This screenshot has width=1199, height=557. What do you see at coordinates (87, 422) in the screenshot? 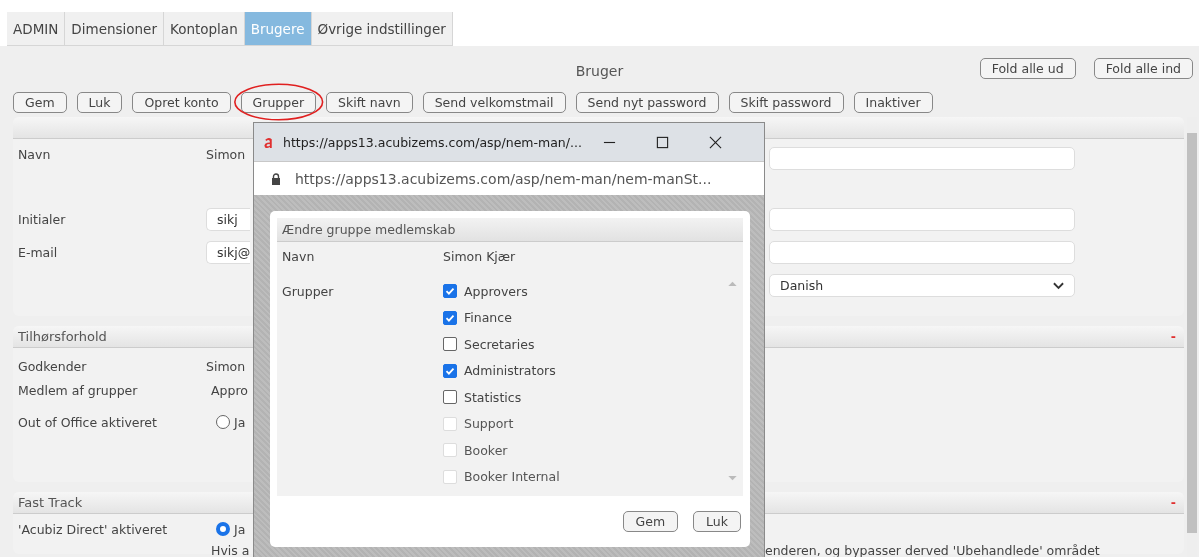
I see `field-label: Out of Office aktiveret` at bounding box center [87, 422].